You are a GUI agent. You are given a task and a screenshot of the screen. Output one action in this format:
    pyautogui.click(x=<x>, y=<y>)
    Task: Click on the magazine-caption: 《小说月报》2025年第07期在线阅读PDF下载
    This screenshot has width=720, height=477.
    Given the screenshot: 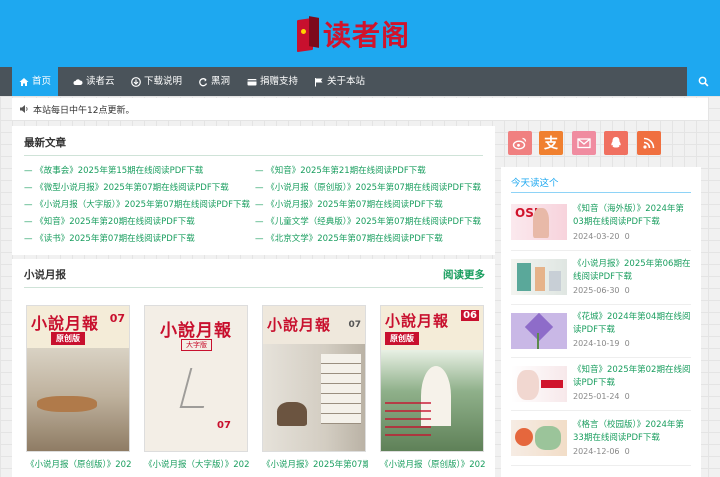 What is the action you would take?
    pyautogui.click(x=315, y=464)
    